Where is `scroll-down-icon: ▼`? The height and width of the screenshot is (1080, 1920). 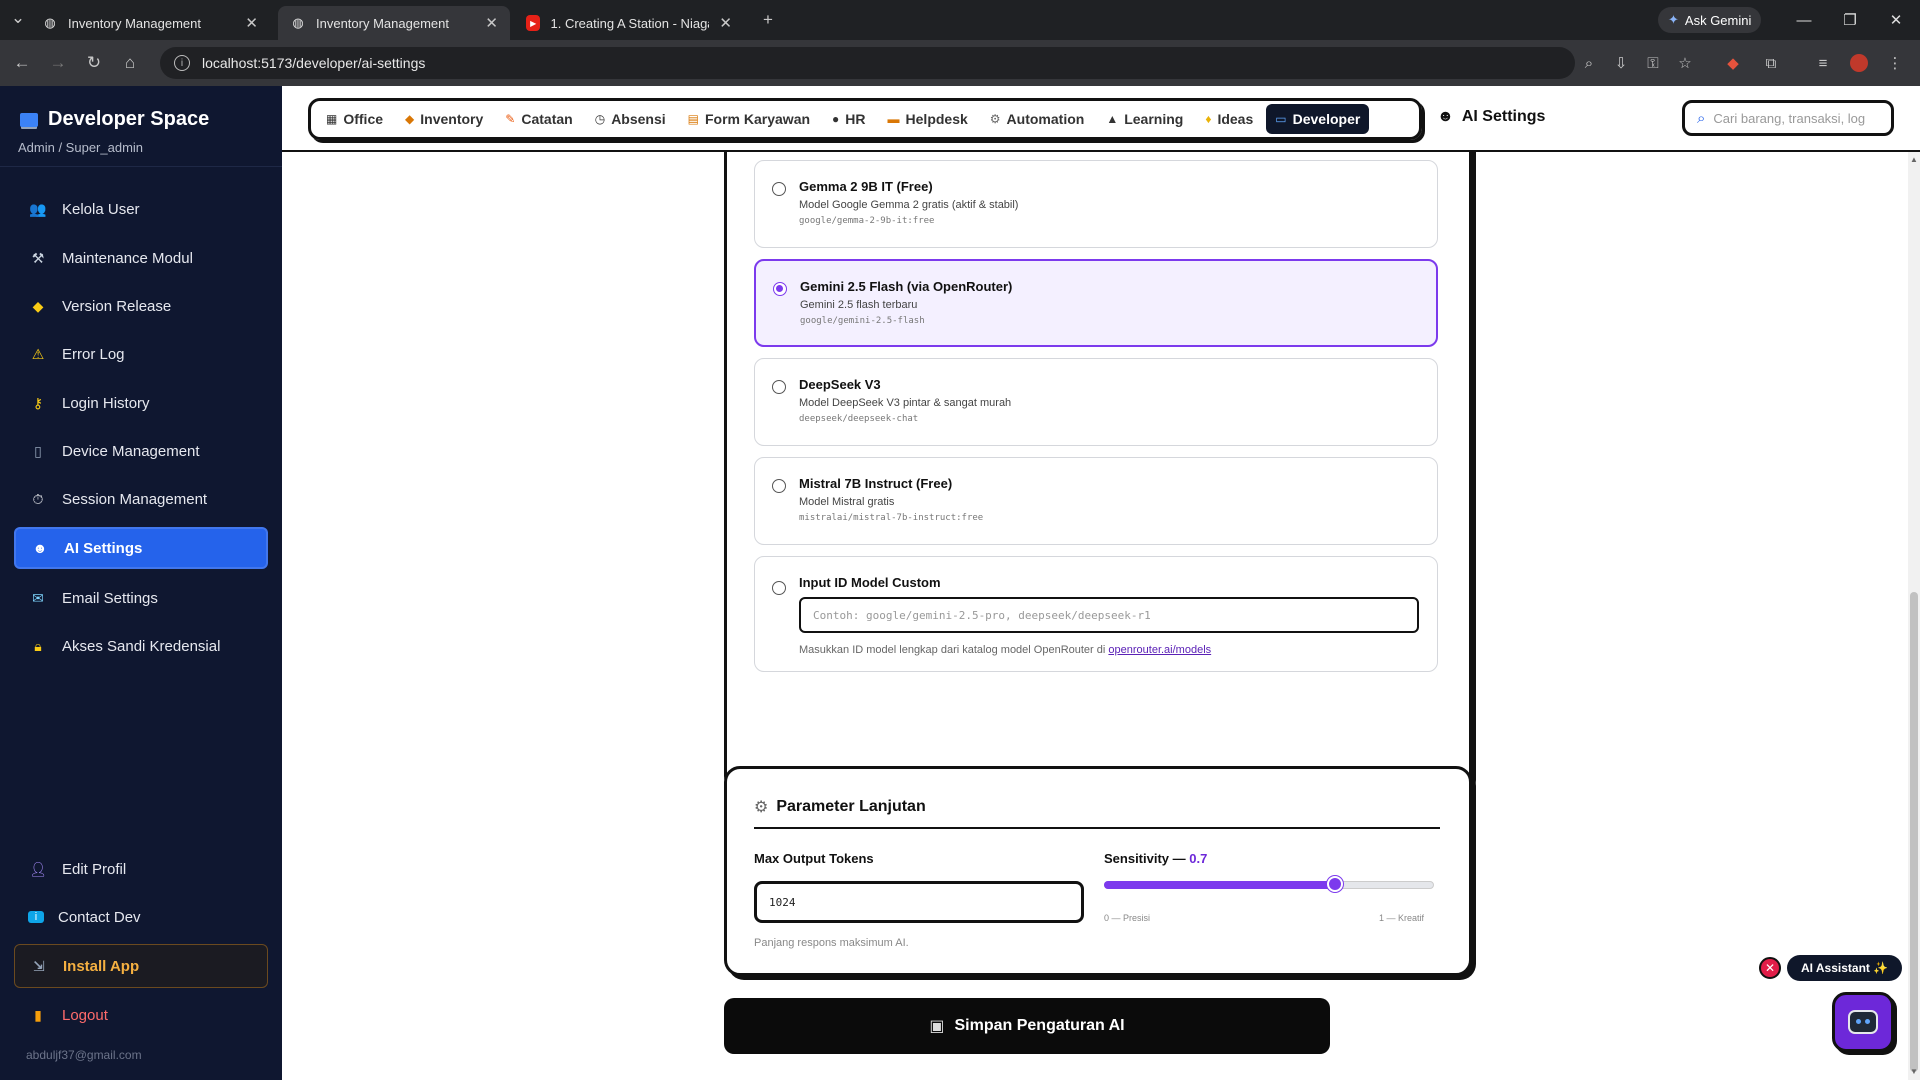 scroll-down-icon: ▼ is located at coordinates (1914, 1072).